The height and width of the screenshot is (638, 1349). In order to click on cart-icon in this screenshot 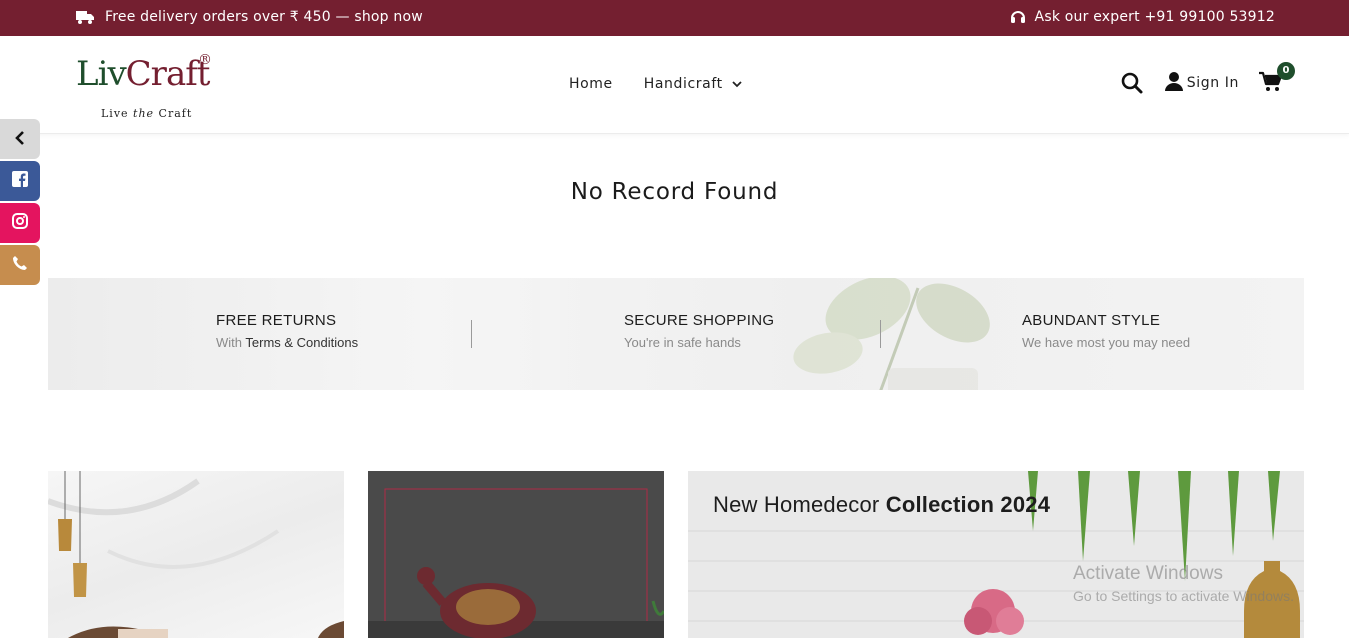, I will do `click(1271, 84)`.